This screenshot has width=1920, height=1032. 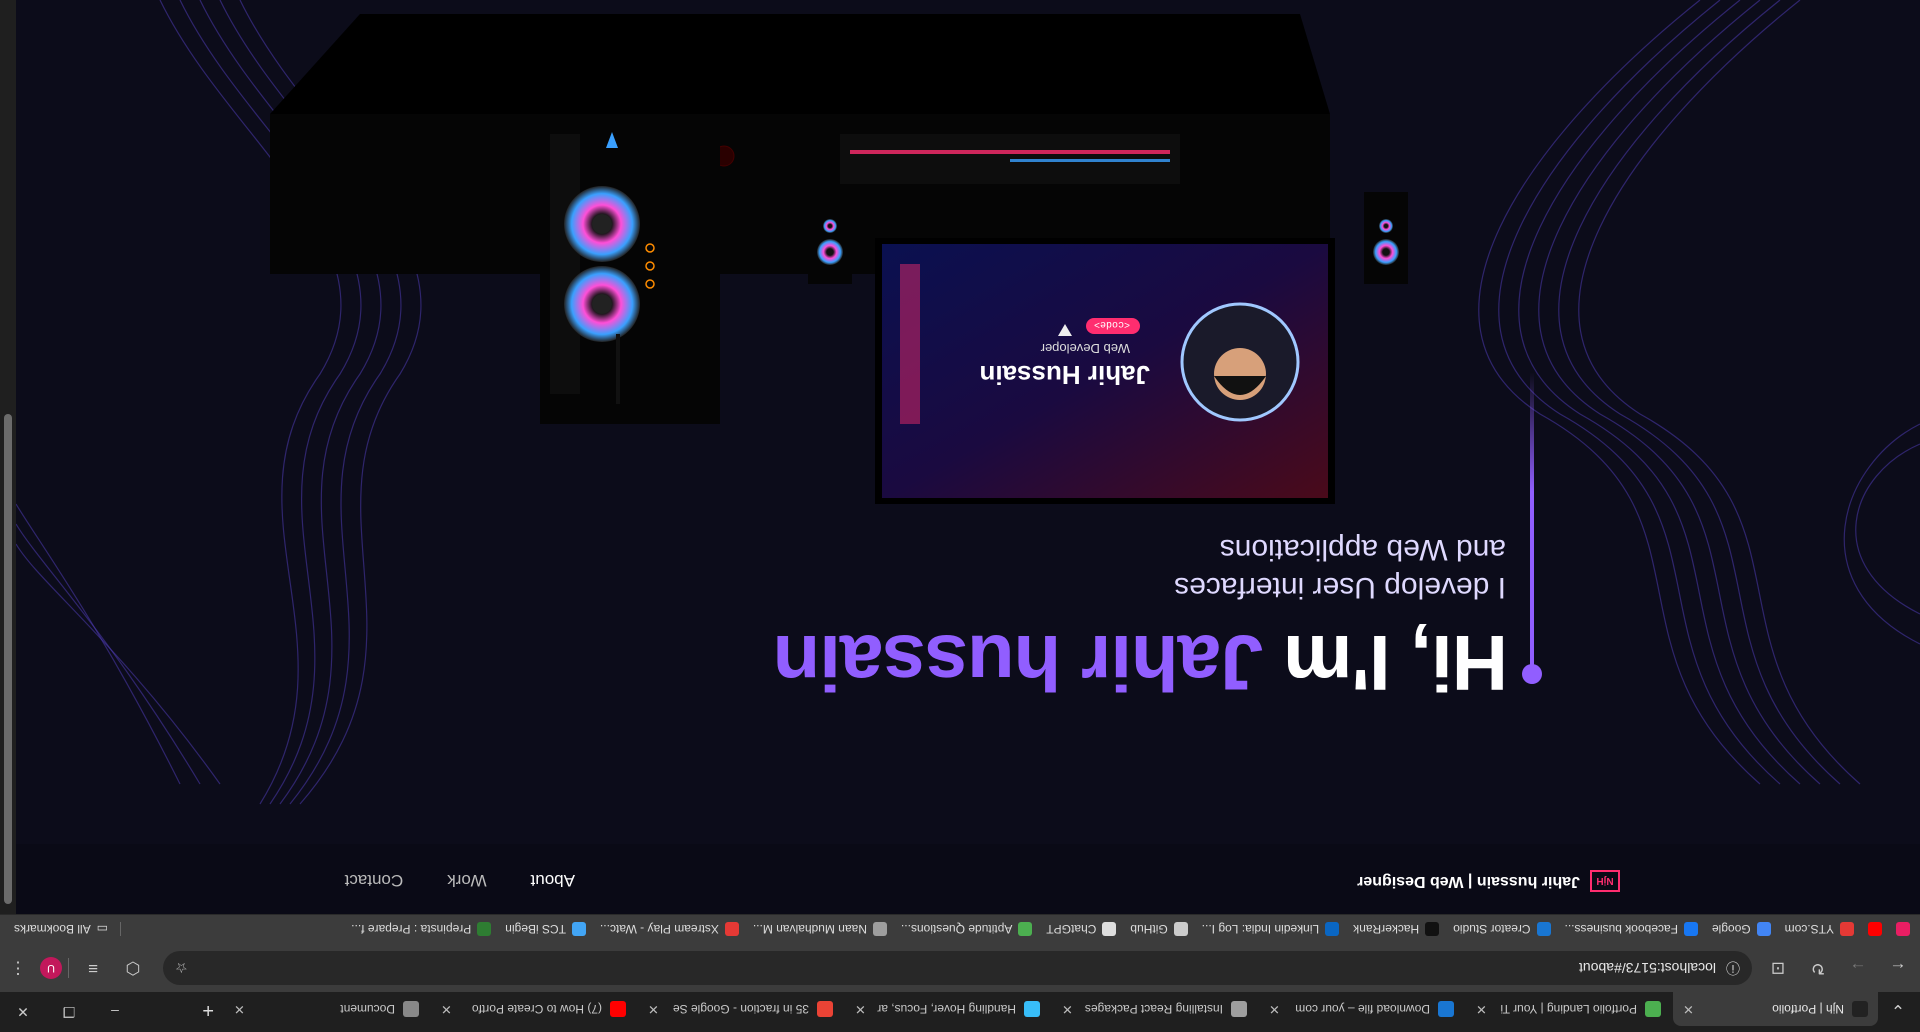 I want to click on close-window-icon: ✕, so click(x=23, y=1012).